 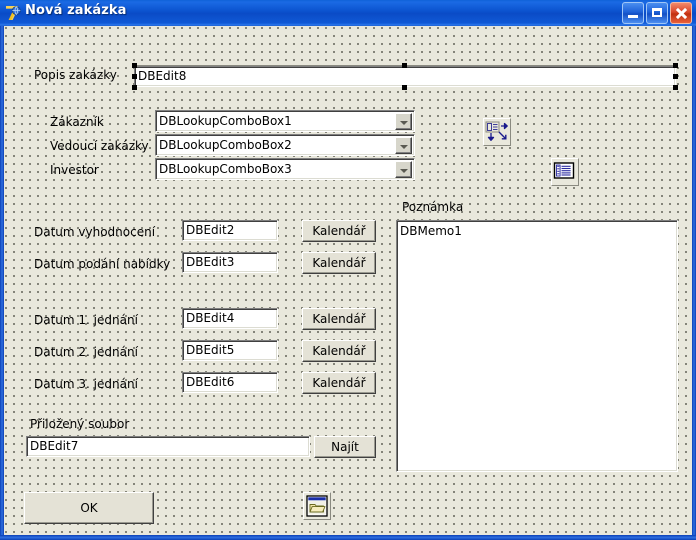 I want to click on close-button, so click(x=681, y=13).